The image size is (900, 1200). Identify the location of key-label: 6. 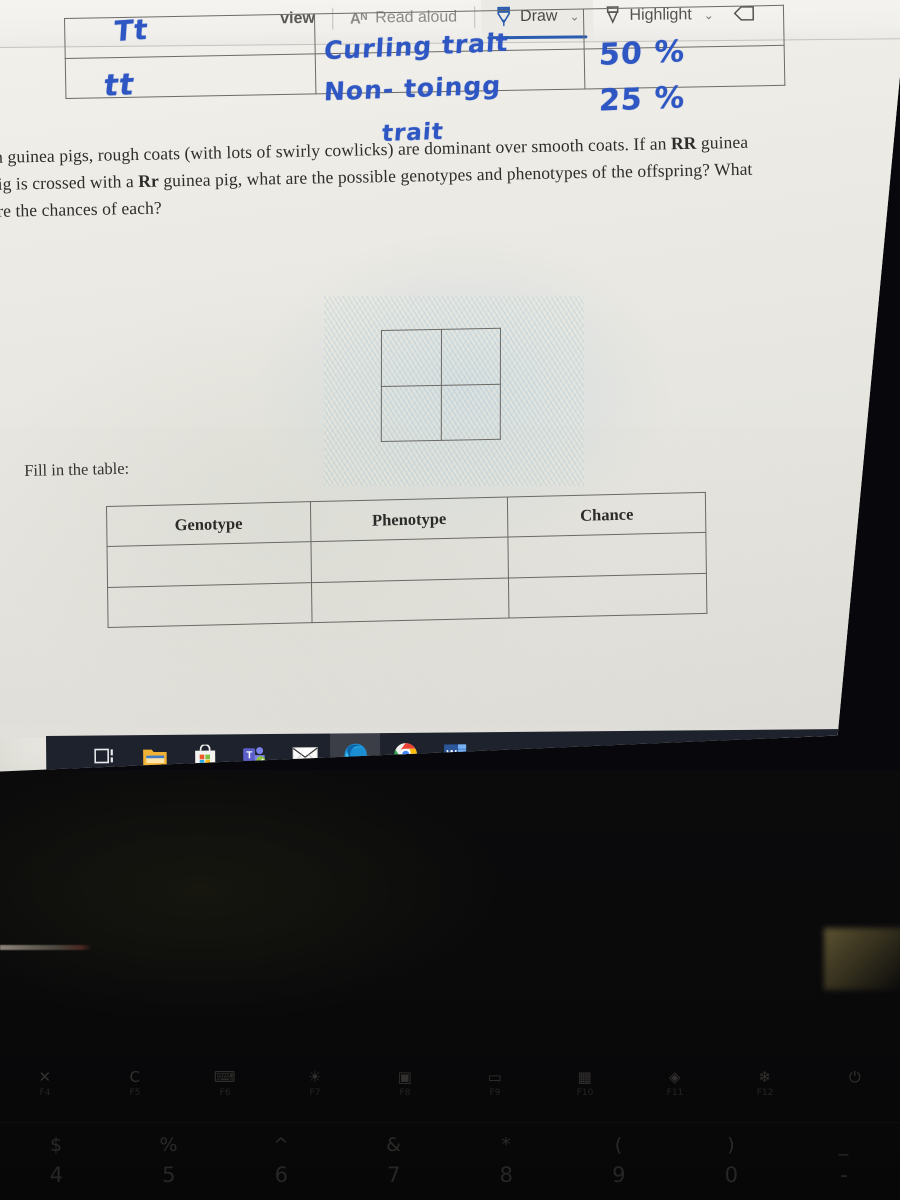
(281, 1175).